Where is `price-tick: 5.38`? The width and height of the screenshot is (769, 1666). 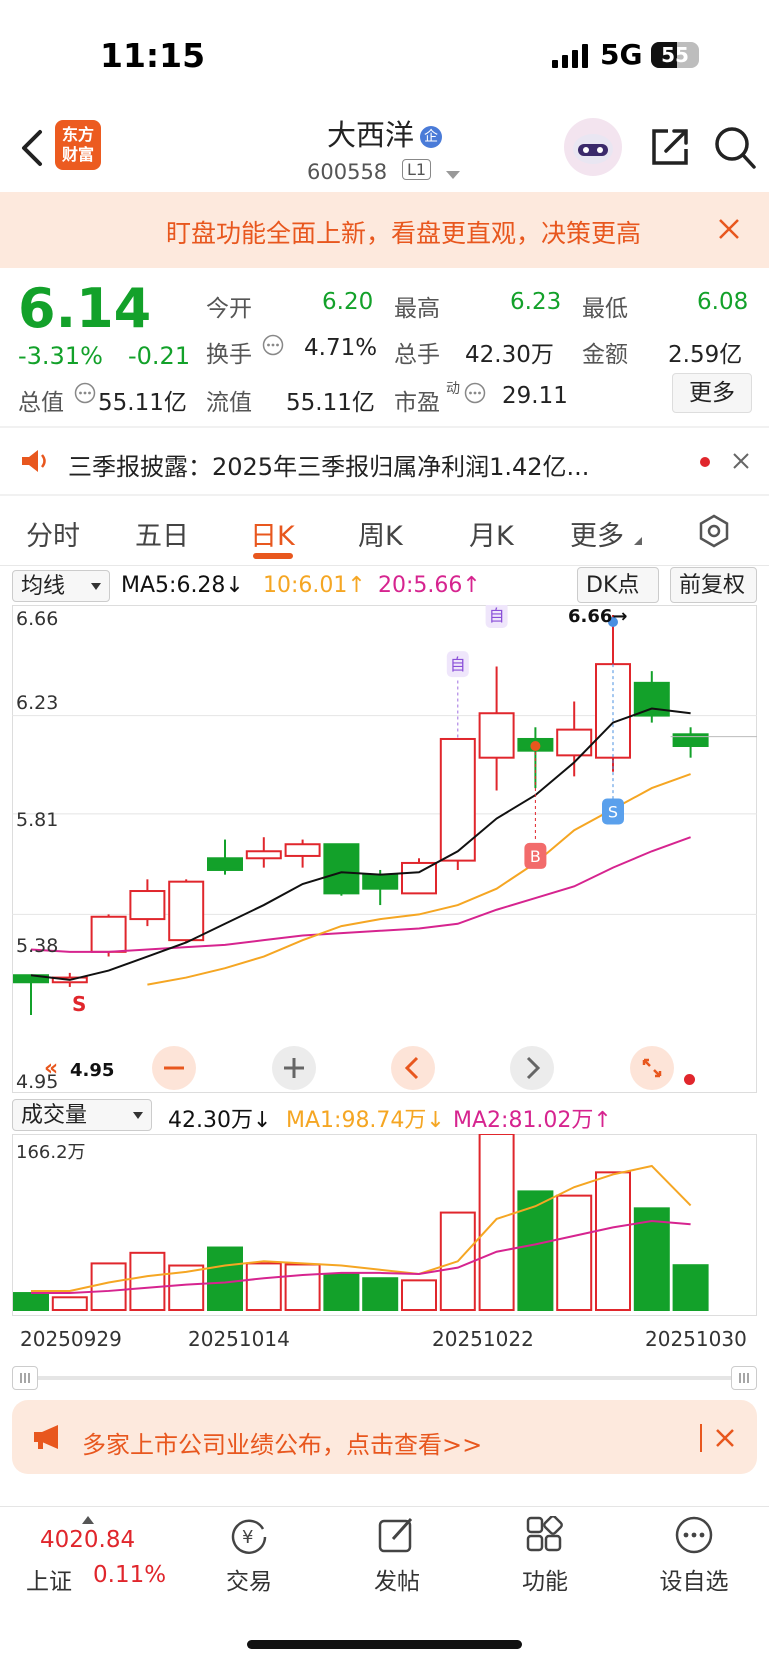 price-tick: 5.38 is located at coordinates (37, 946).